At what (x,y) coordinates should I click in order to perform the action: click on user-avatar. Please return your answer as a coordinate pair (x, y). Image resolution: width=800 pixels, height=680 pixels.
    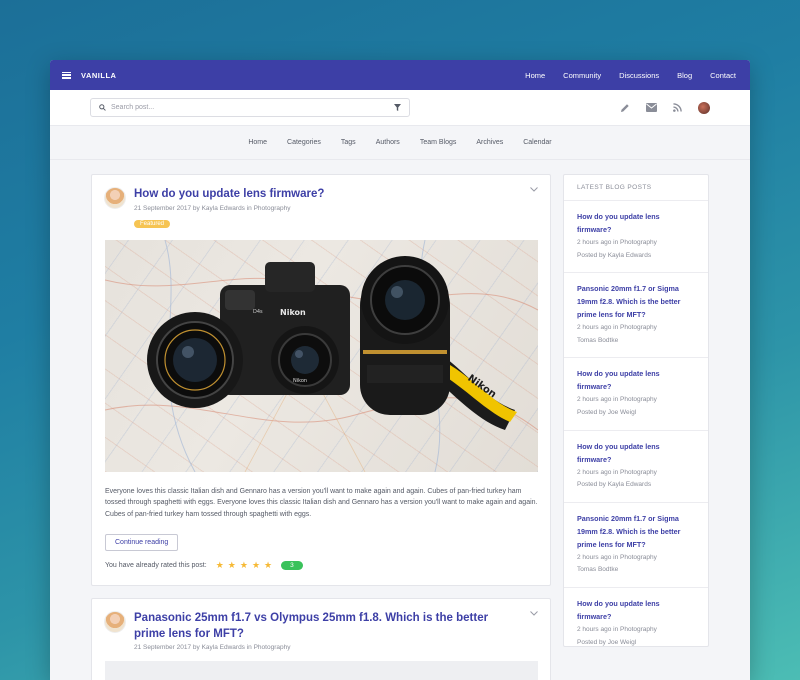
    Looking at the image, I should click on (704, 107).